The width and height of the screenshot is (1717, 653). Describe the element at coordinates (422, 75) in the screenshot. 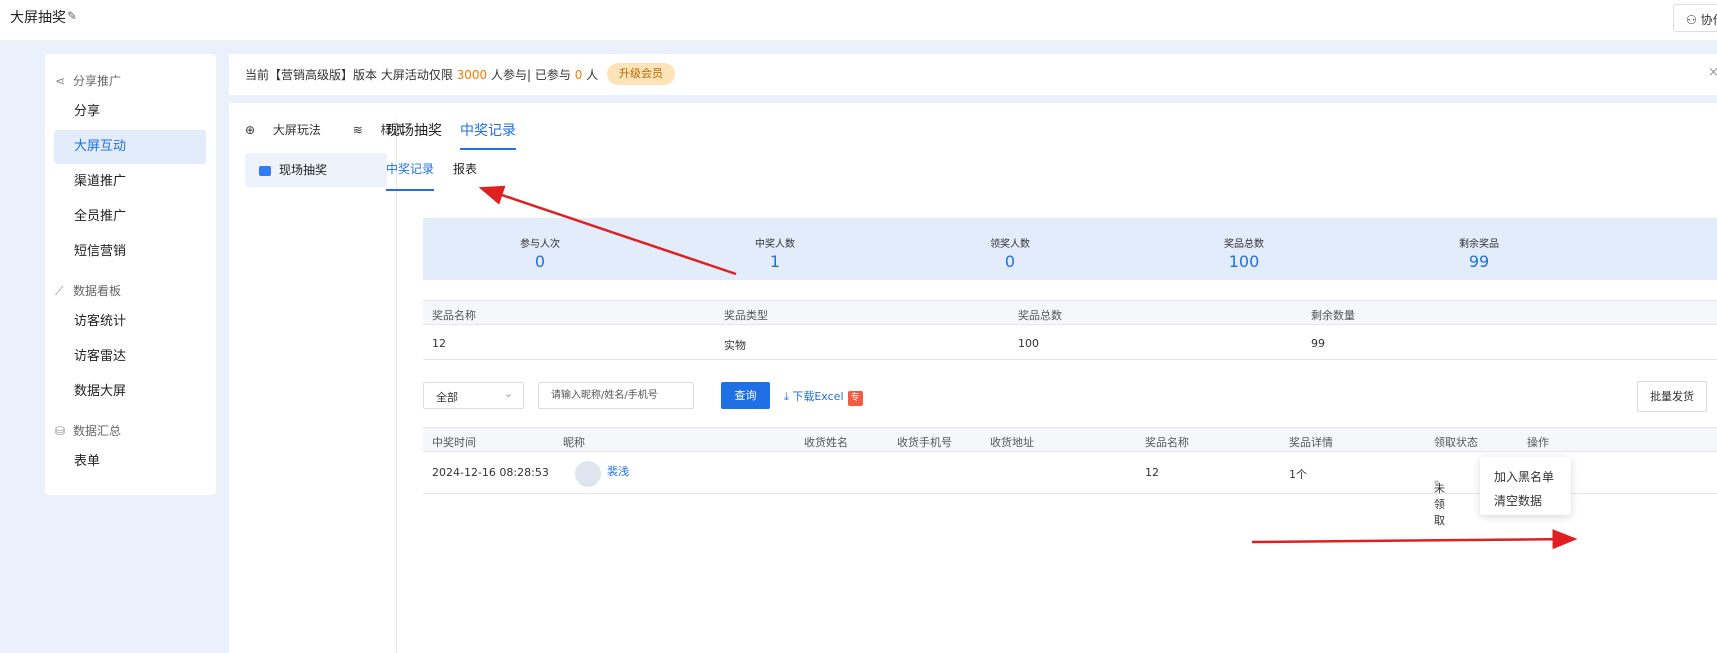

I see `notice-text: 当前【营销高级版】版本 大屏活动仅限 3000 人参与| 已参与 0 人` at that location.